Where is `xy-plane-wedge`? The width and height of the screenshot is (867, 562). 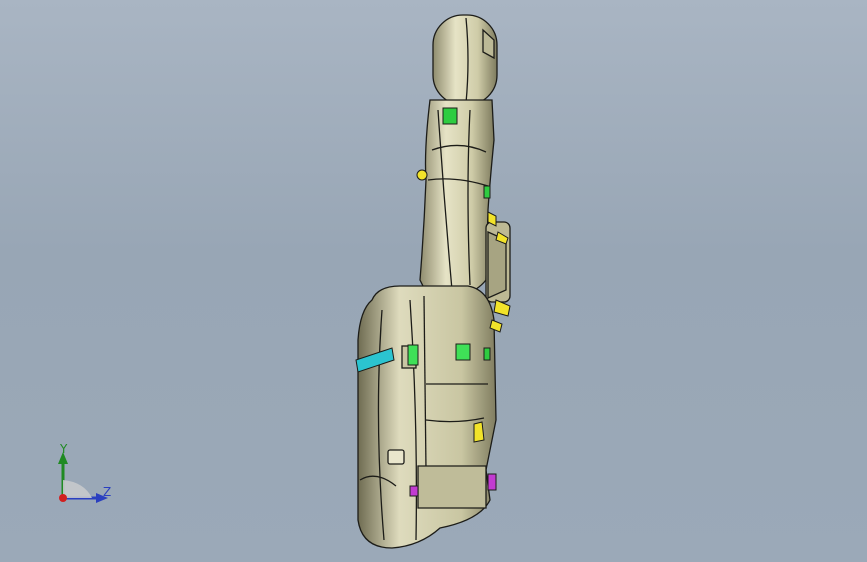 xy-plane-wedge is located at coordinates (77, 489).